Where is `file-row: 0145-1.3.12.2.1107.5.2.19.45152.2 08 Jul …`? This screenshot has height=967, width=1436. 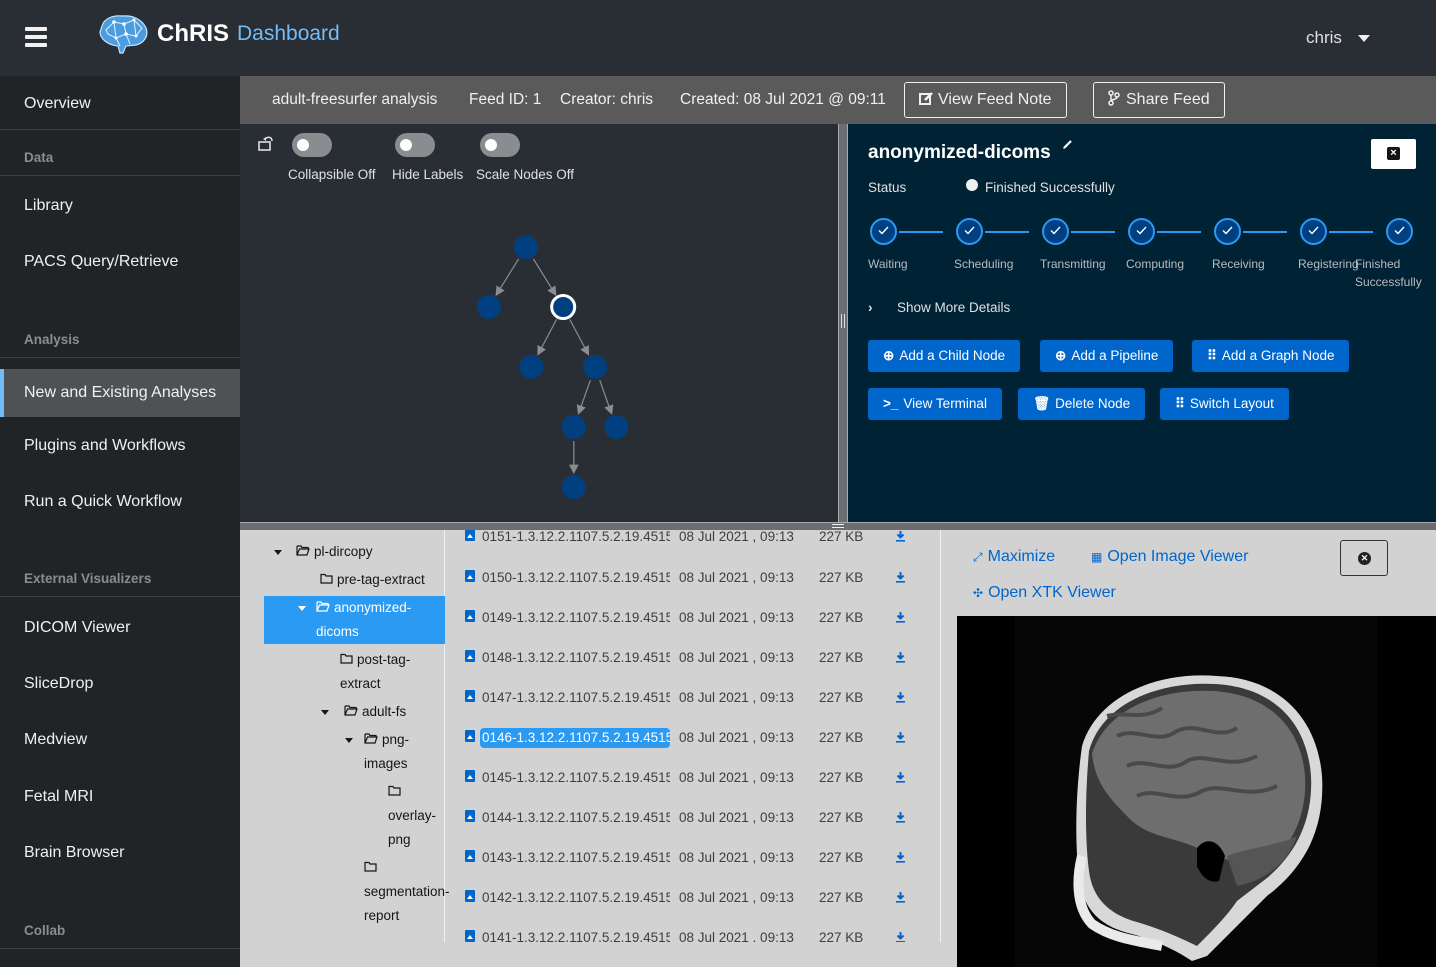 file-row: 0145-1.3.12.2.1107.5.2.19.45152.2 08 Jul … is located at coordinates (690, 788).